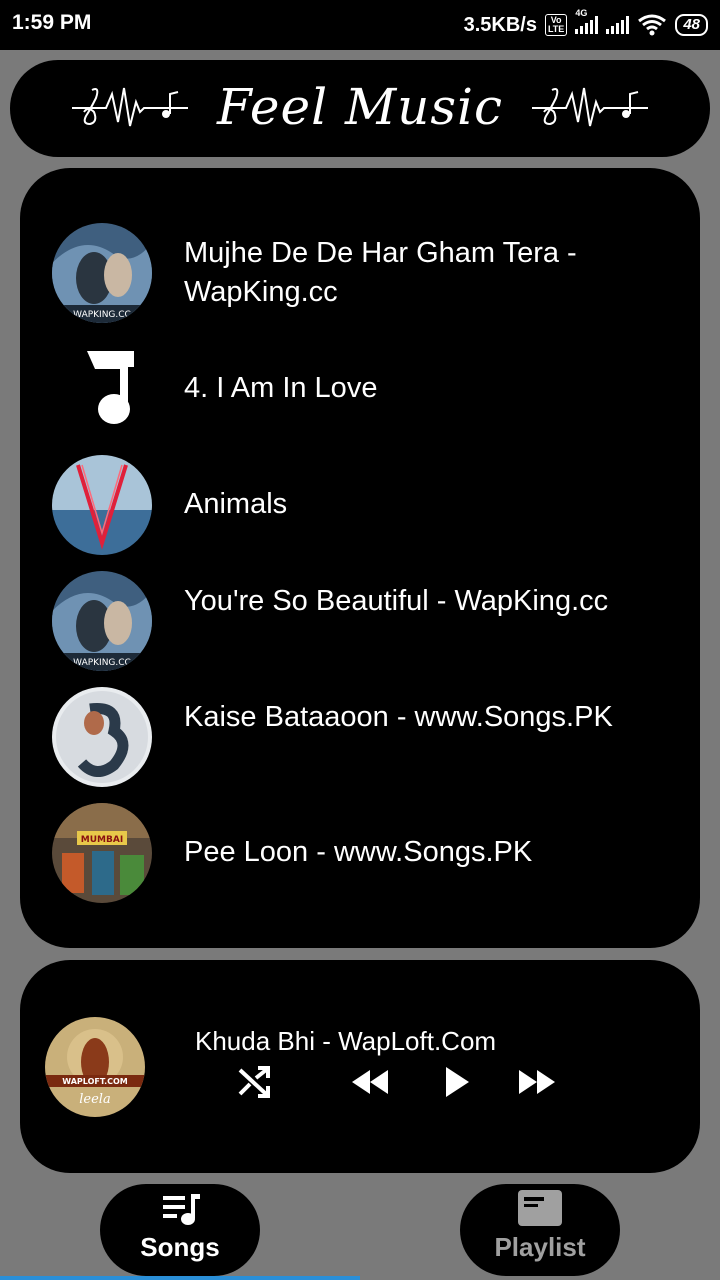 The height and width of the screenshot is (1280, 720). Describe the element at coordinates (52, 22) in the screenshot. I see `status-time: 1:59 PM` at that location.